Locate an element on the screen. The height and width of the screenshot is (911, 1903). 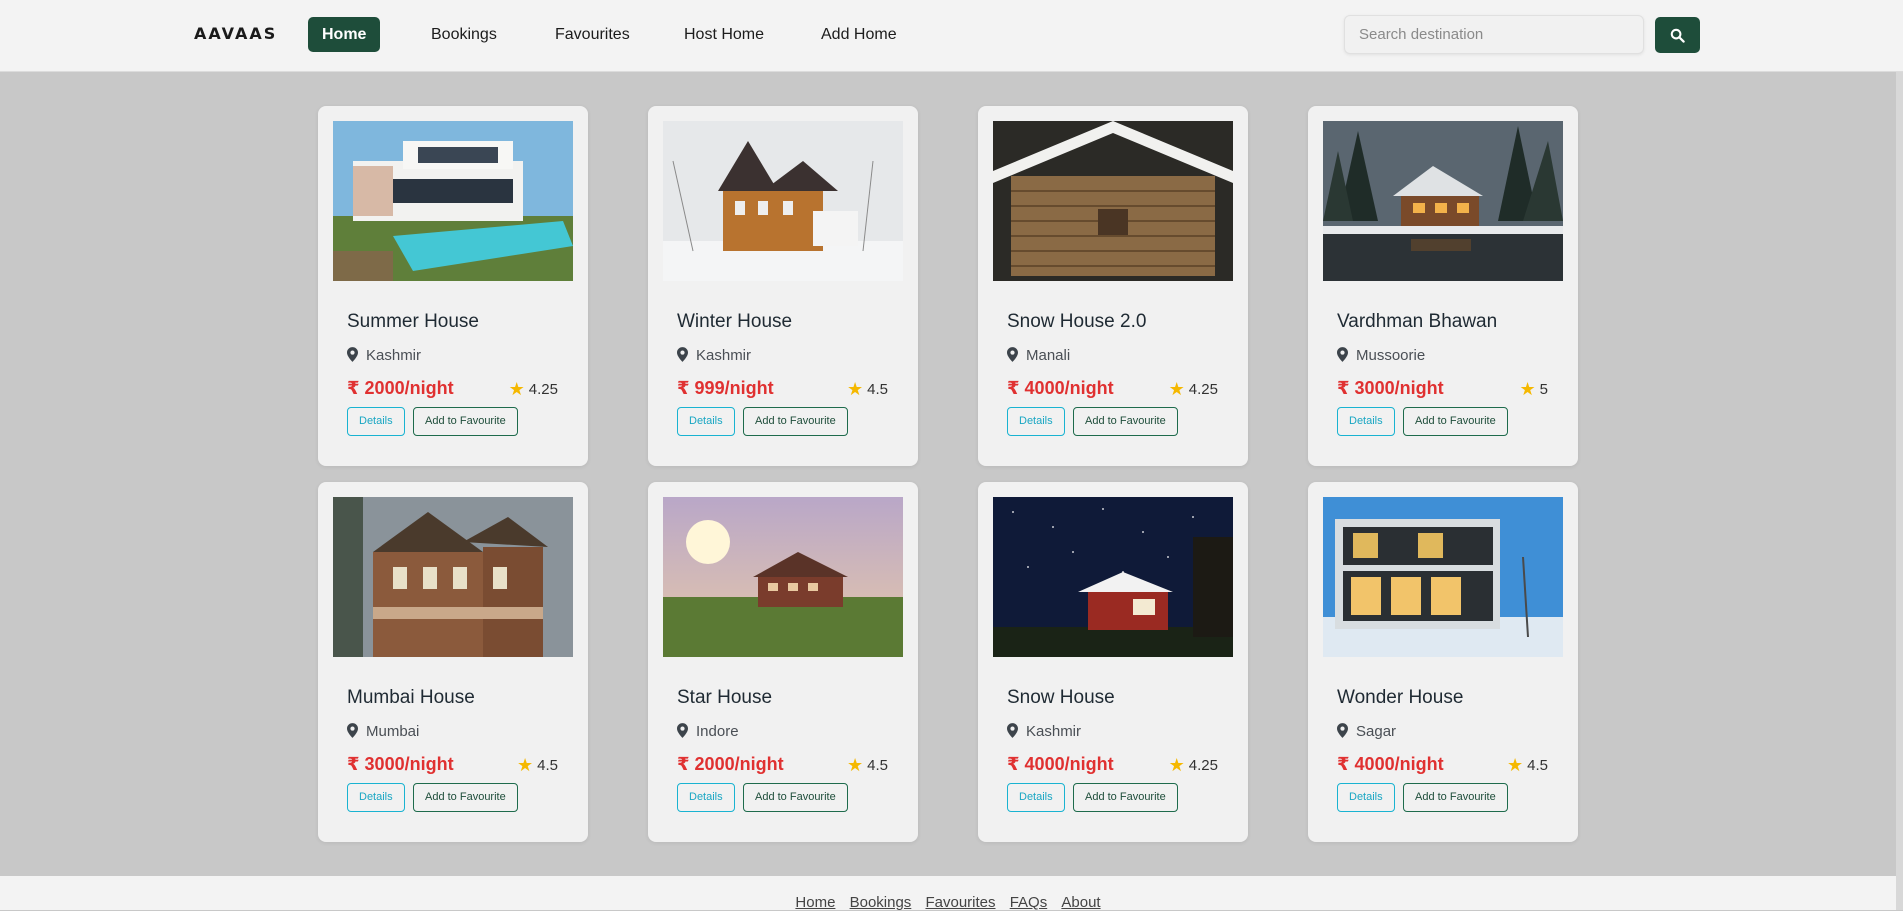
brand-logo: AAVAAS is located at coordinates (235, 33).